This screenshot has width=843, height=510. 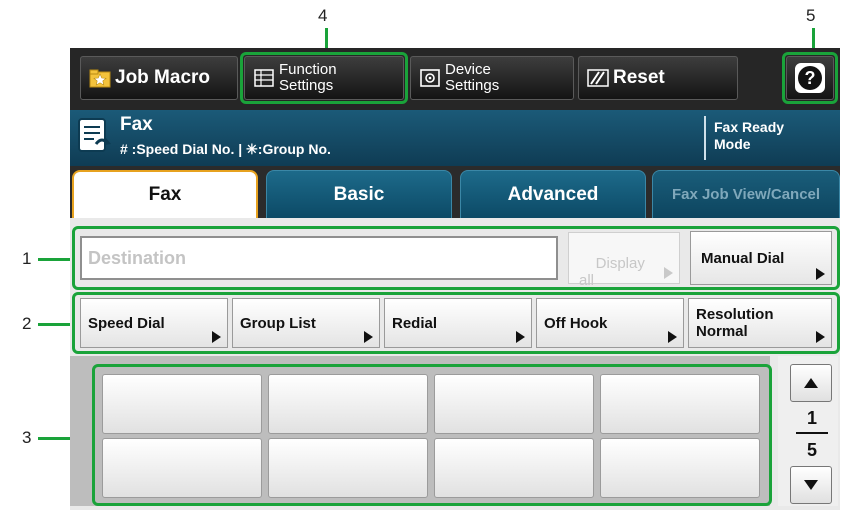 What do you see at coordinates (27, 258) in the screenshot?
I see `callout-1: 1` at bounding box center [27, 258].